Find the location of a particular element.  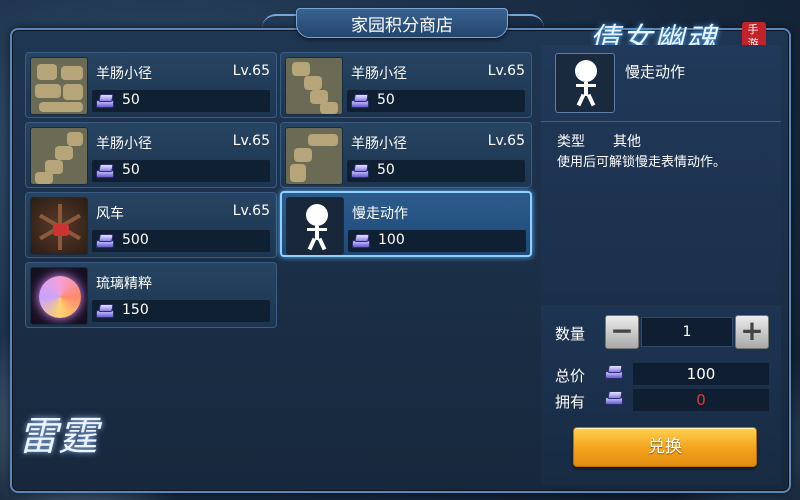

item-name: 风车 is located at coordinates (110, 214).